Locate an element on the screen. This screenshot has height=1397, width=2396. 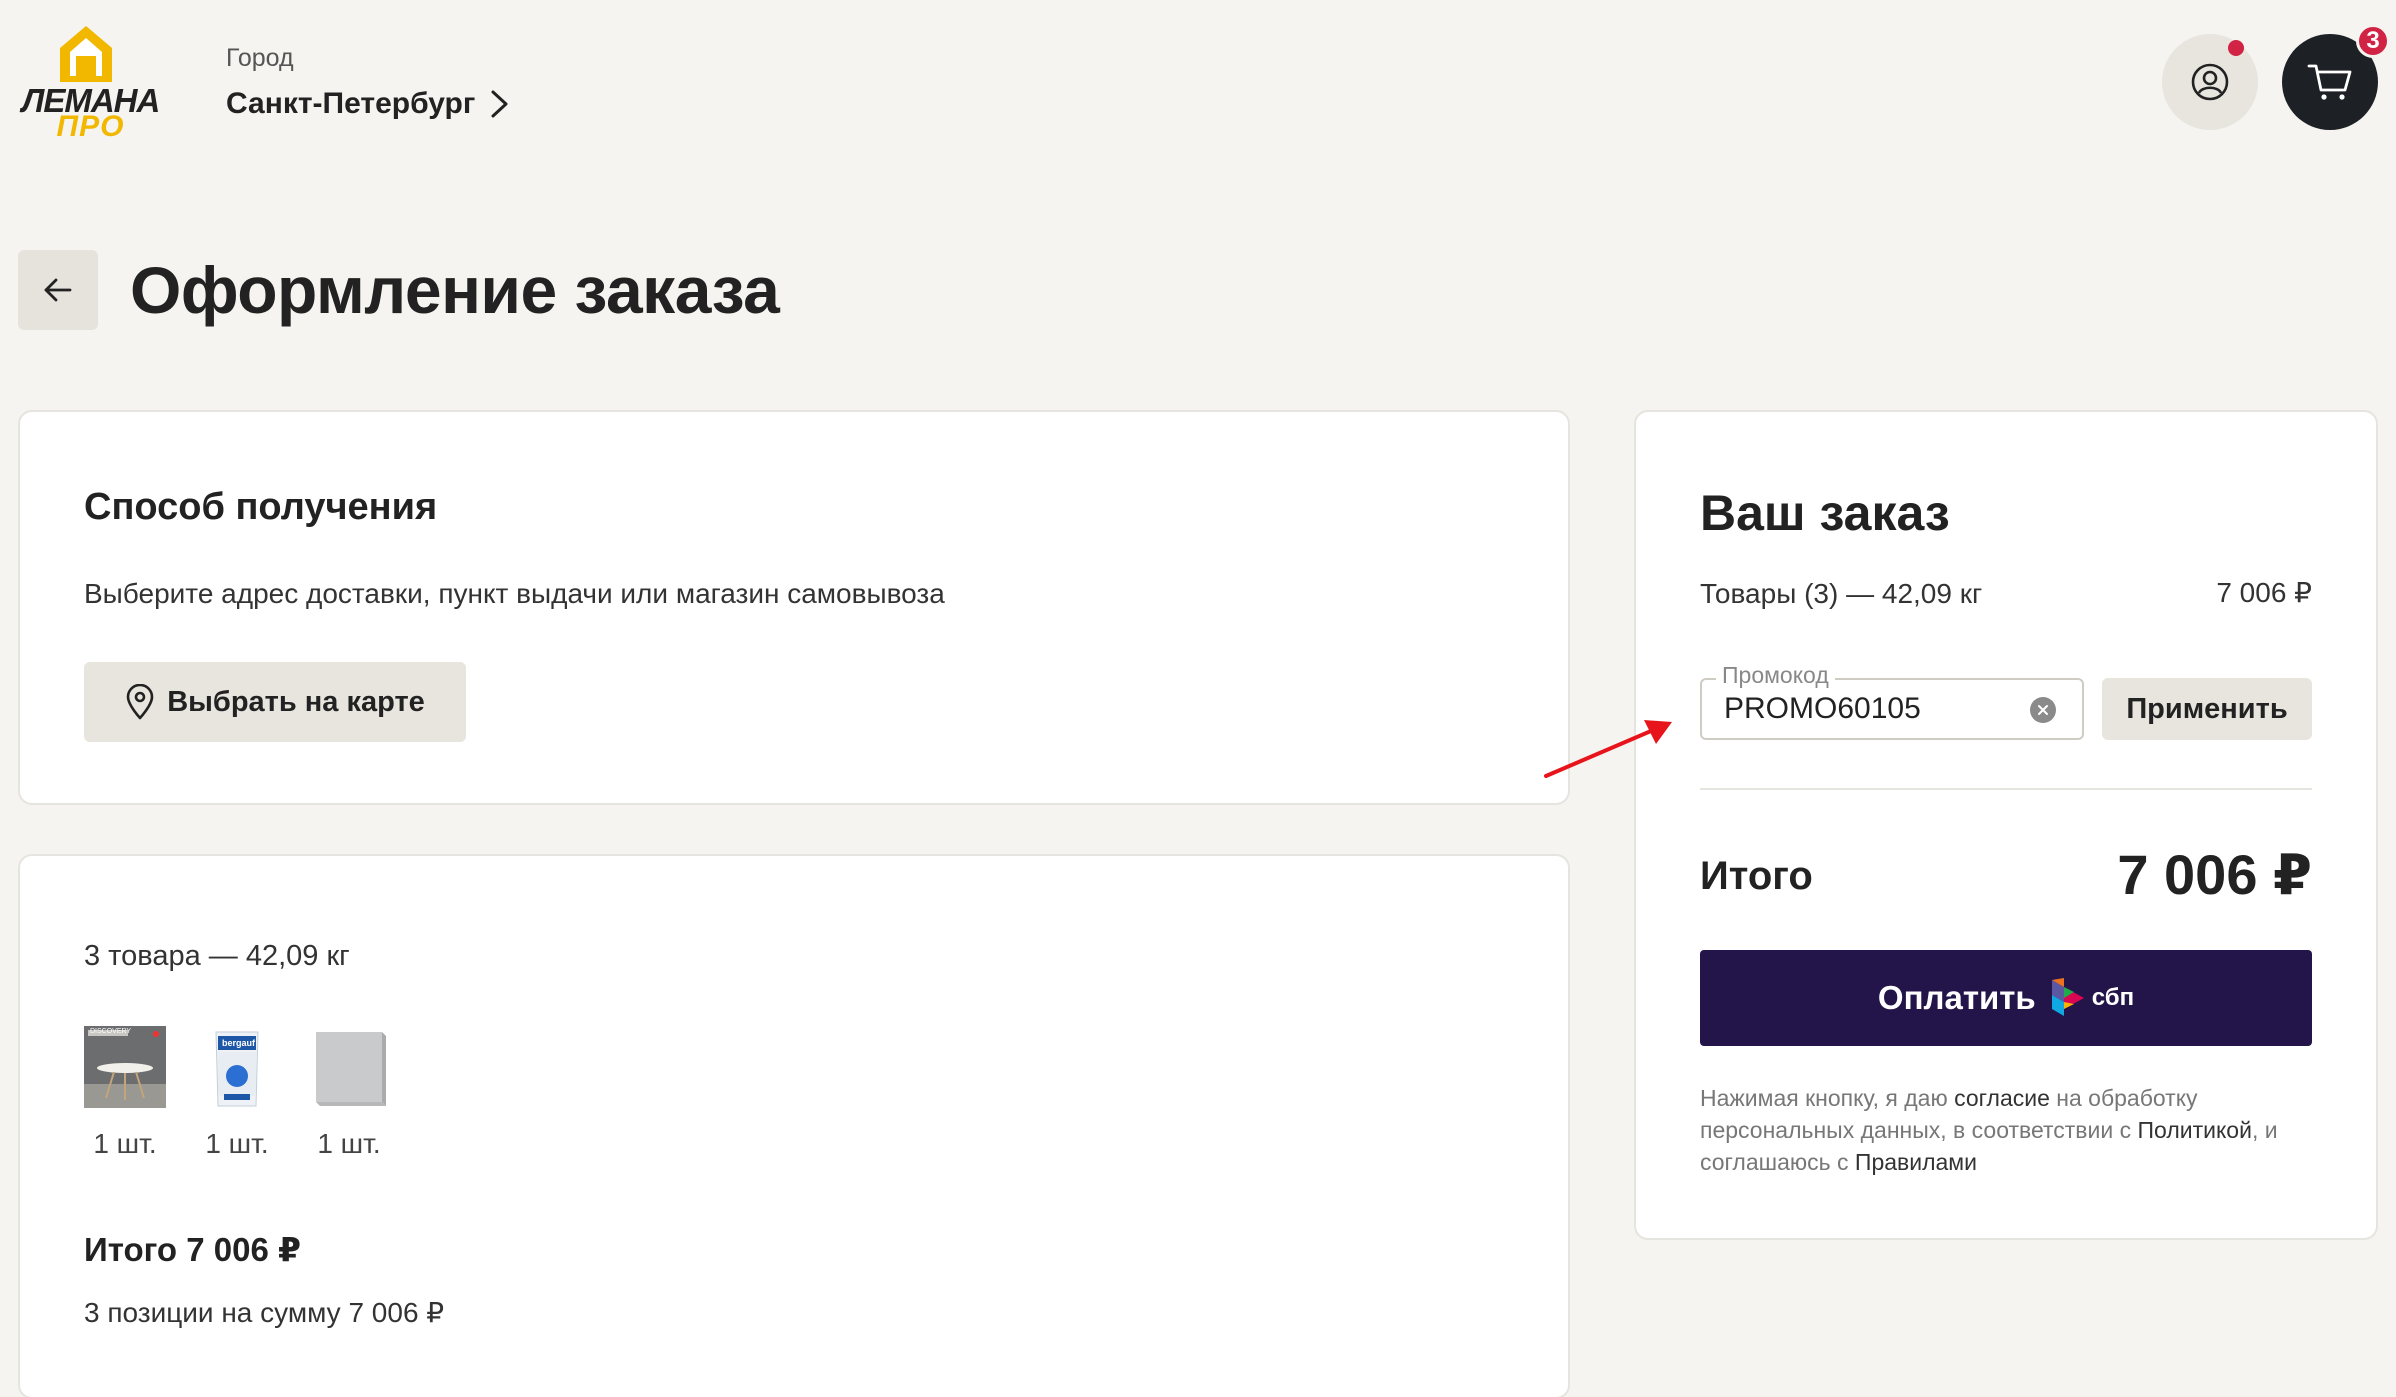
promo-code-label: Промокод is located at coordinates (1775, 675).